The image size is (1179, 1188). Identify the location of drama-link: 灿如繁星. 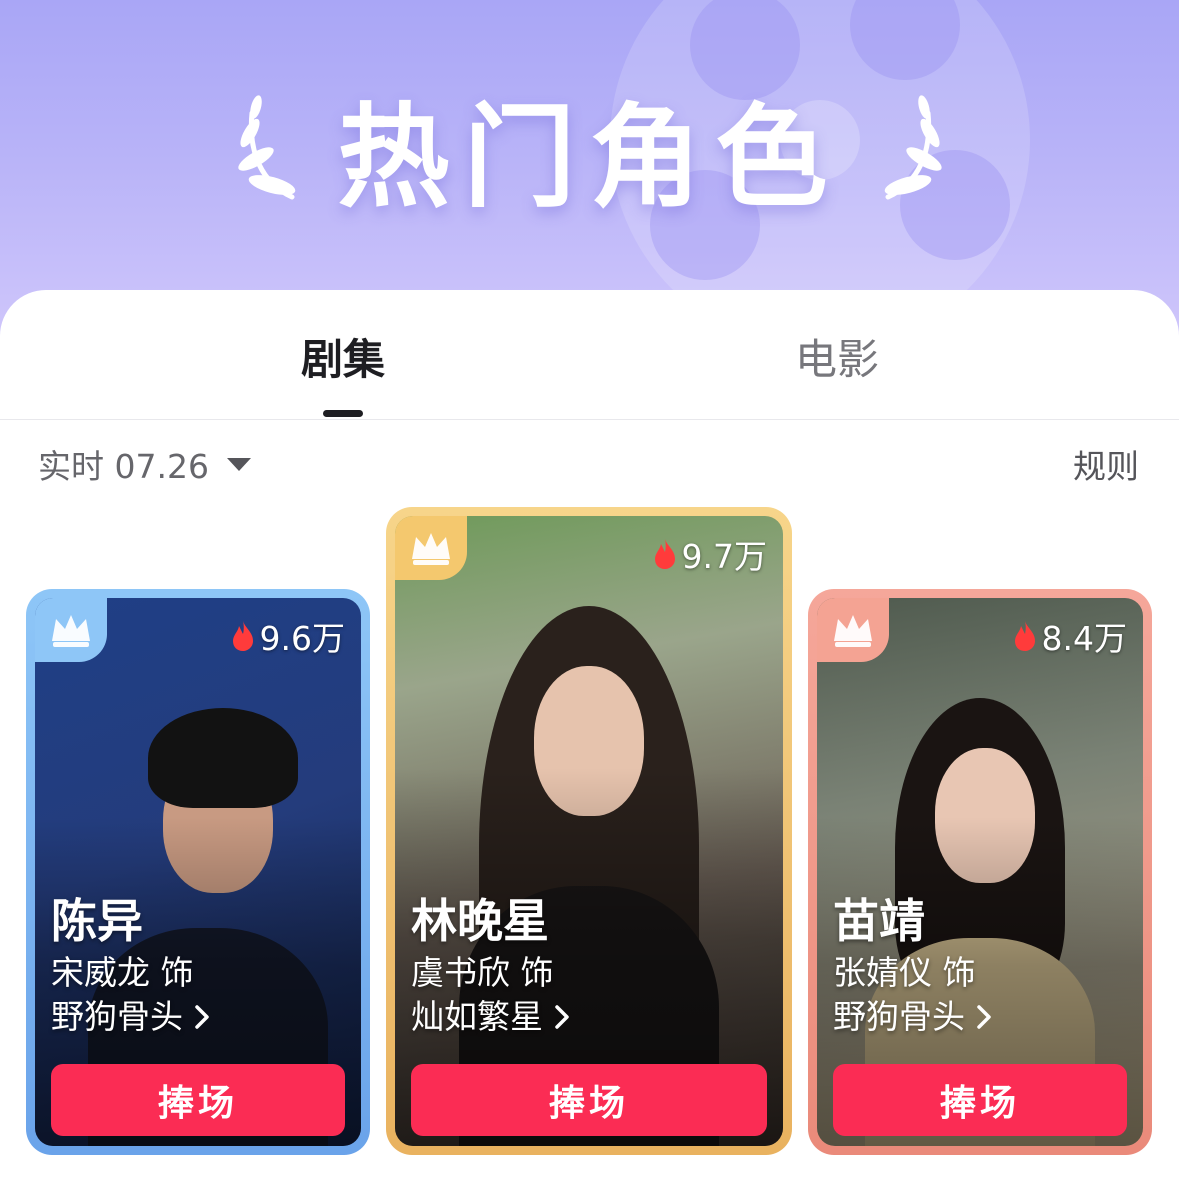
(490, 1017).